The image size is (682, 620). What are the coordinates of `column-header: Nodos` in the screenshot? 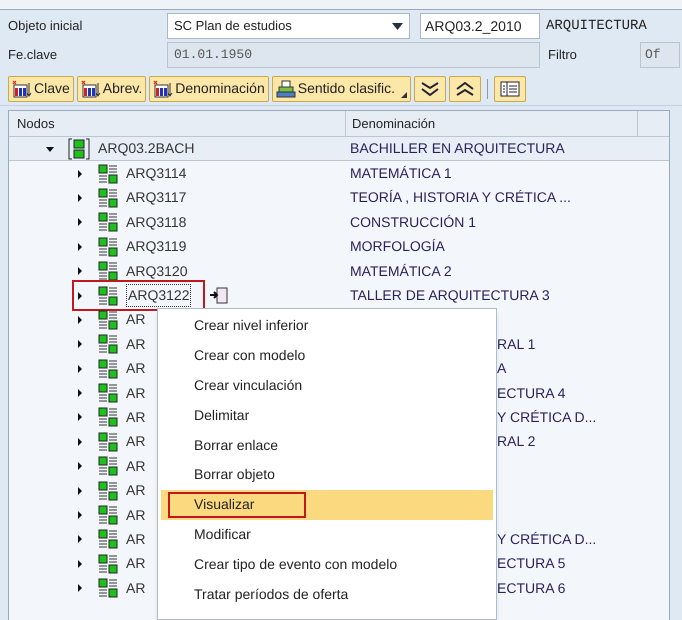 It's located at (177, 123).